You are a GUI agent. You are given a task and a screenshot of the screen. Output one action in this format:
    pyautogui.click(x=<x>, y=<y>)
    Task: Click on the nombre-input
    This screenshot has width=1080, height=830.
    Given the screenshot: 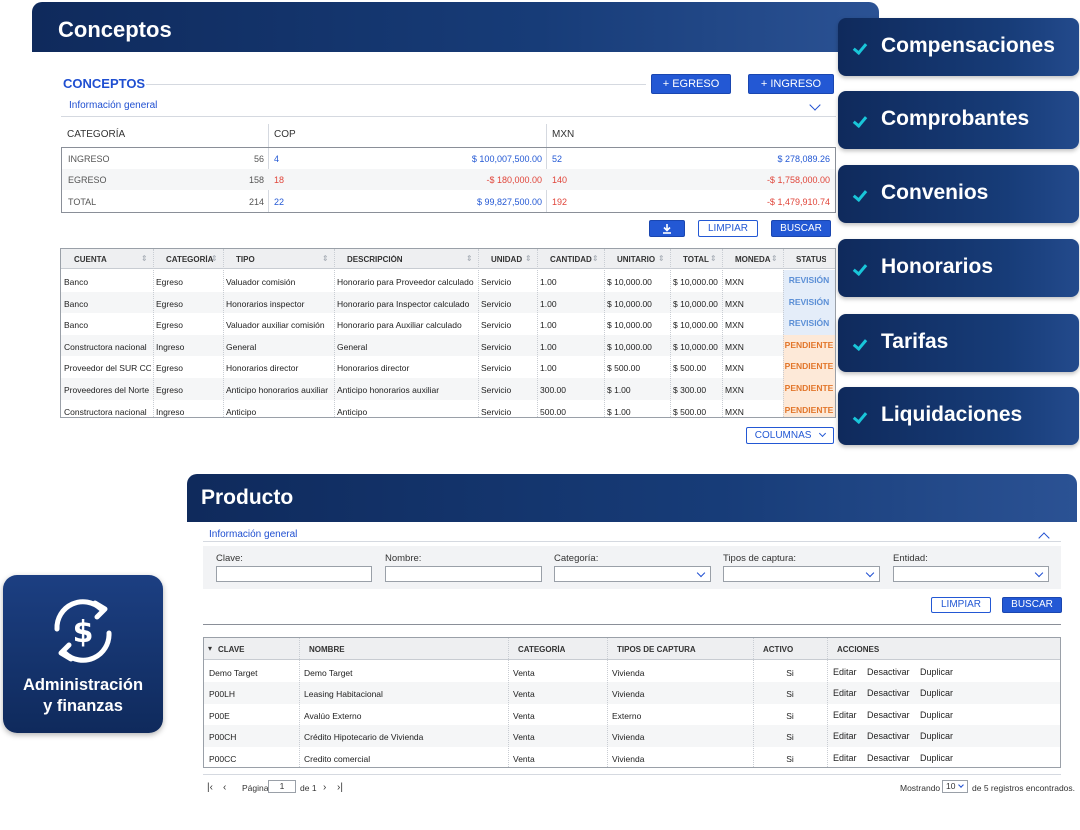 What is the action you would take?
    pyautogui.click(x=463, y=574)
    